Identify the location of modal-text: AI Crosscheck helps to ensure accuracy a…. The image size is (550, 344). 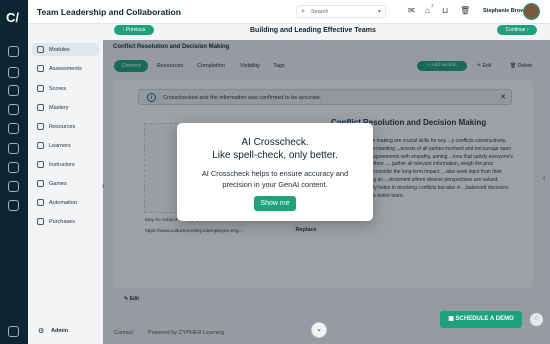
(275, 179).